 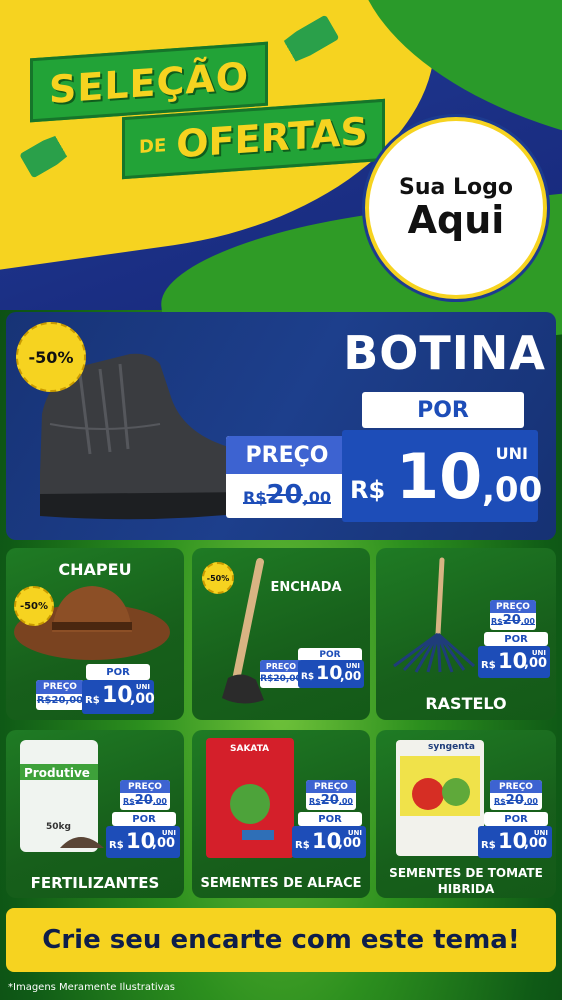 What do you see at coordinates (444, 353) in the screenshot?
I see `hero-product-name: BOTINA` at bounding box center [444, 353].